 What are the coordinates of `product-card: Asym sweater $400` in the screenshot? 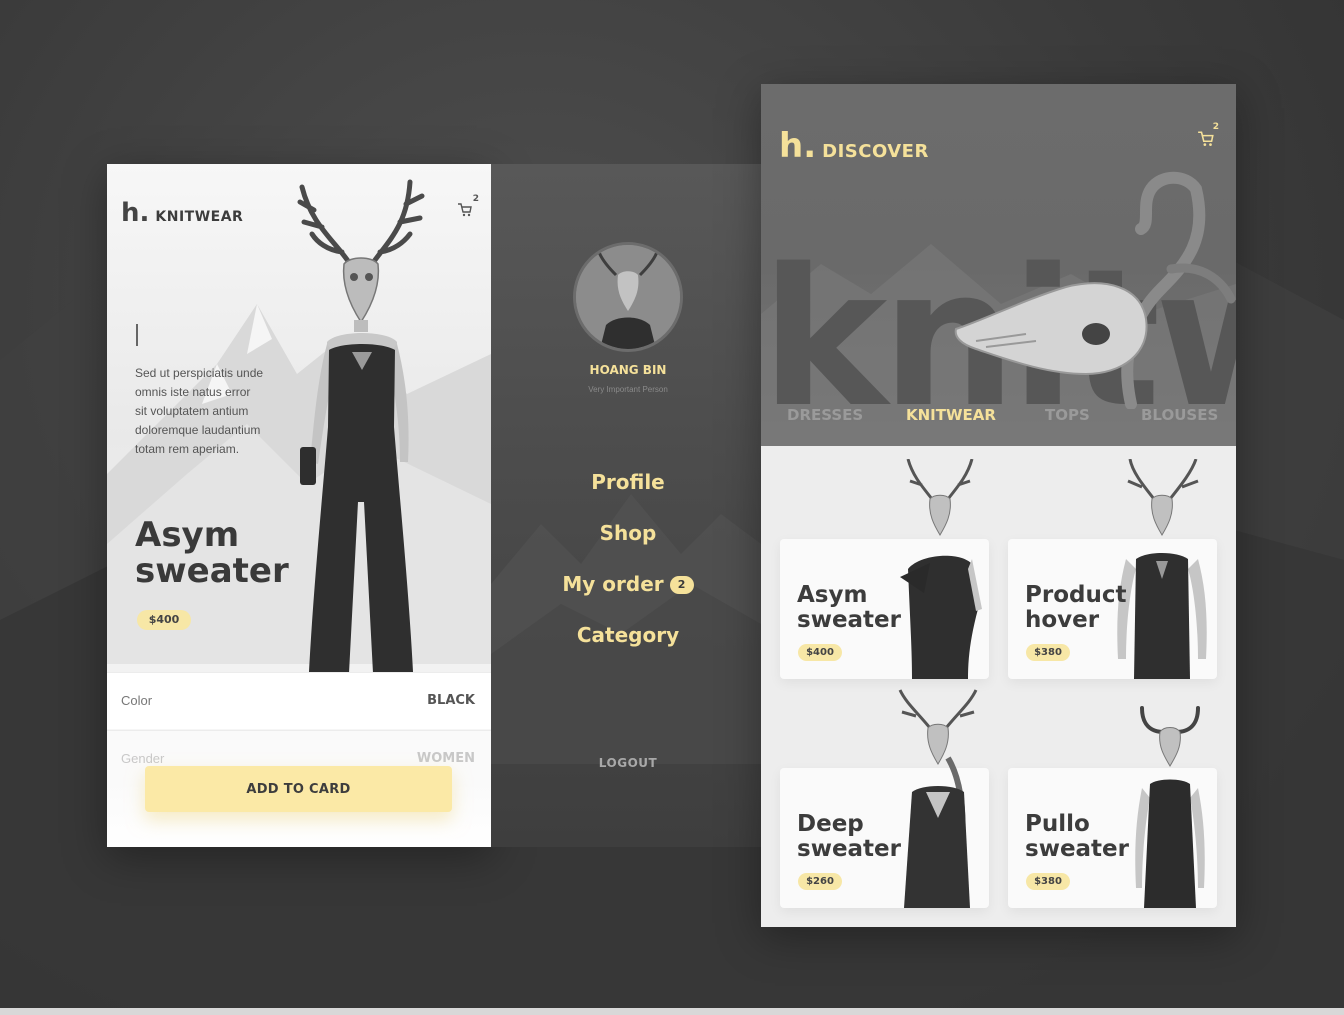 It's located at (884, 569).